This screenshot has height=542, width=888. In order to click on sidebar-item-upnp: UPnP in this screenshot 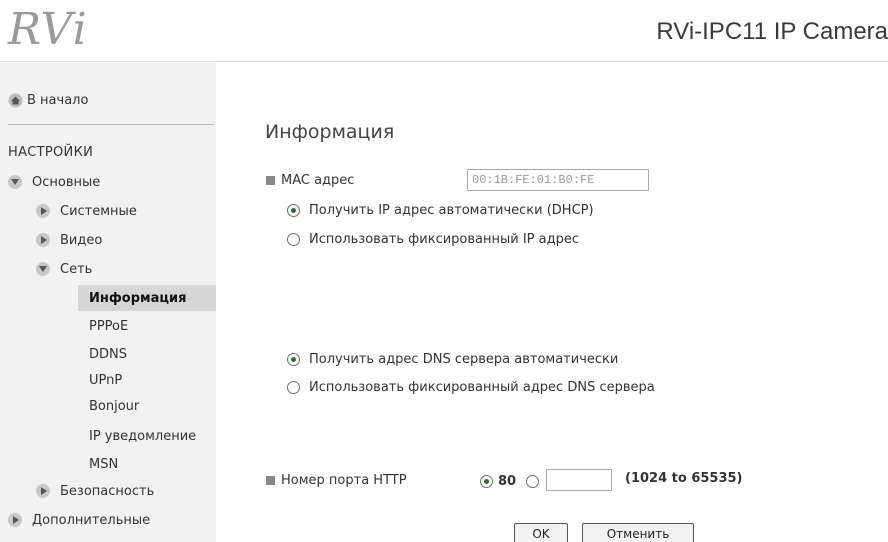, I will do `click(105, 380)`.